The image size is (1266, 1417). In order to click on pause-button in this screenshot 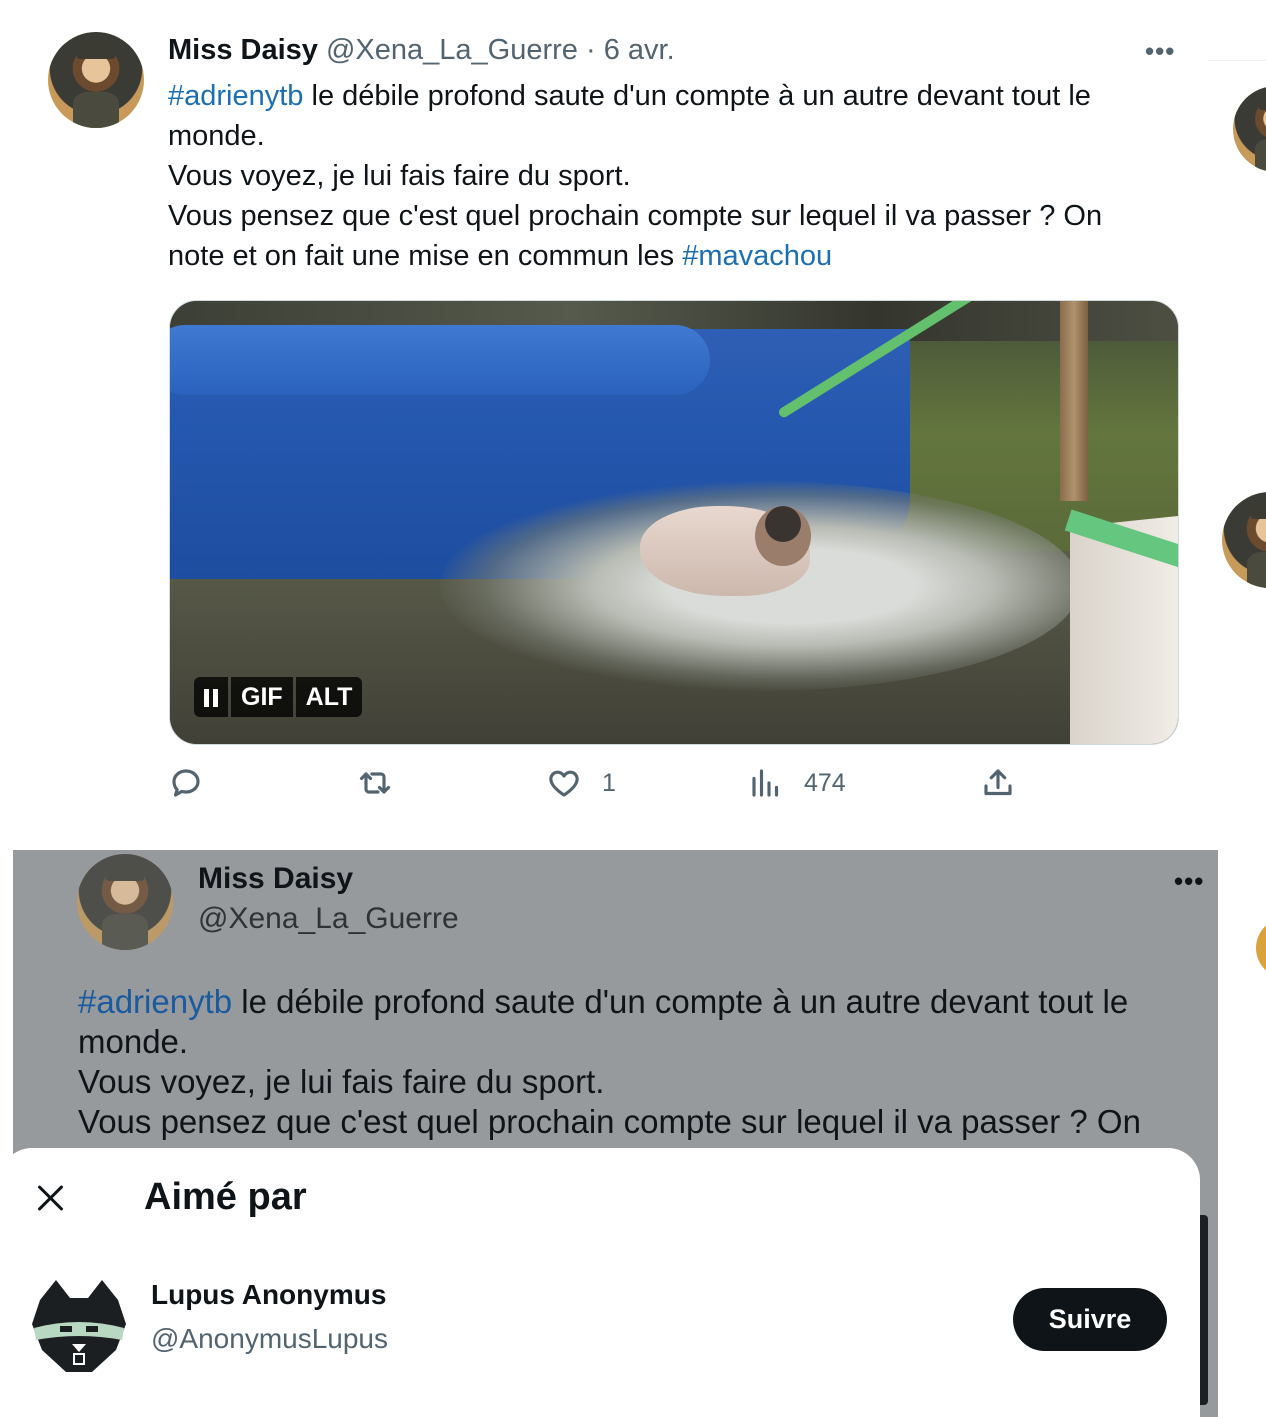, I will do `click(211, 697)`.